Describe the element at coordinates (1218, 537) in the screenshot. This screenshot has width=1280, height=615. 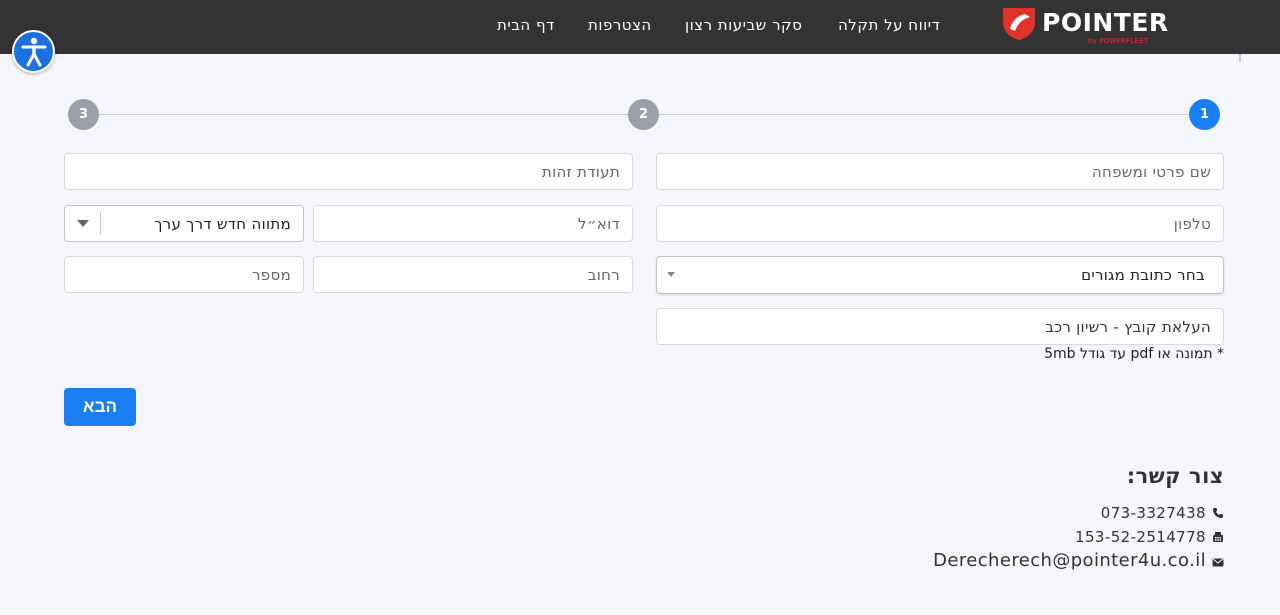
I see `fax-icon` at that location.